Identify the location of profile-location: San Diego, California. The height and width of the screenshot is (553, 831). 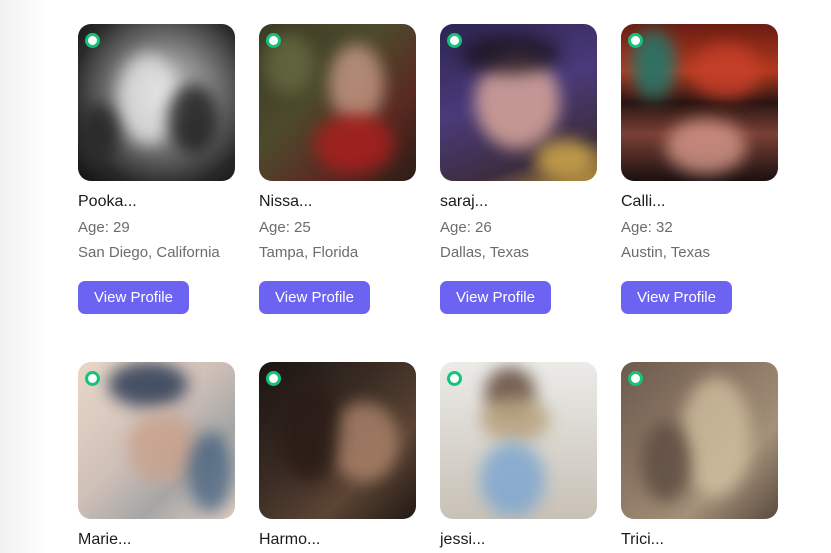
(149, 252).